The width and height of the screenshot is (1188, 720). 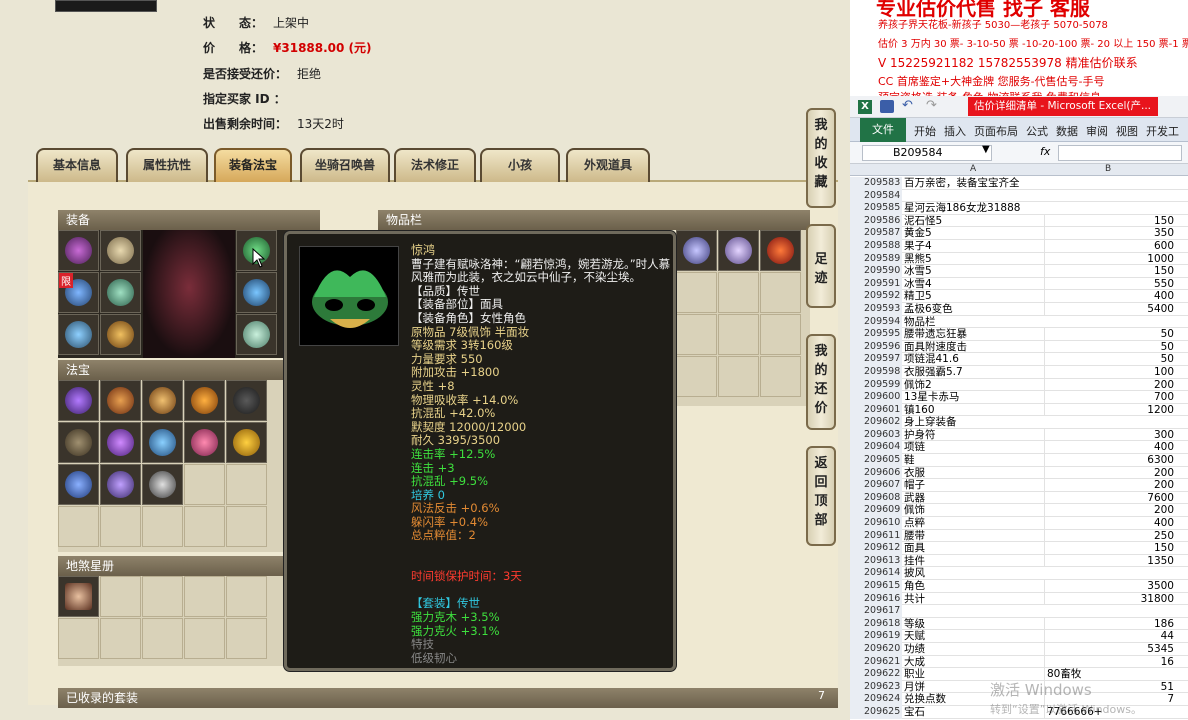 What do you see at coordinates (876, 674) in the screenshot?
I see `row-number: 209622` at bounding box center [876, 674].